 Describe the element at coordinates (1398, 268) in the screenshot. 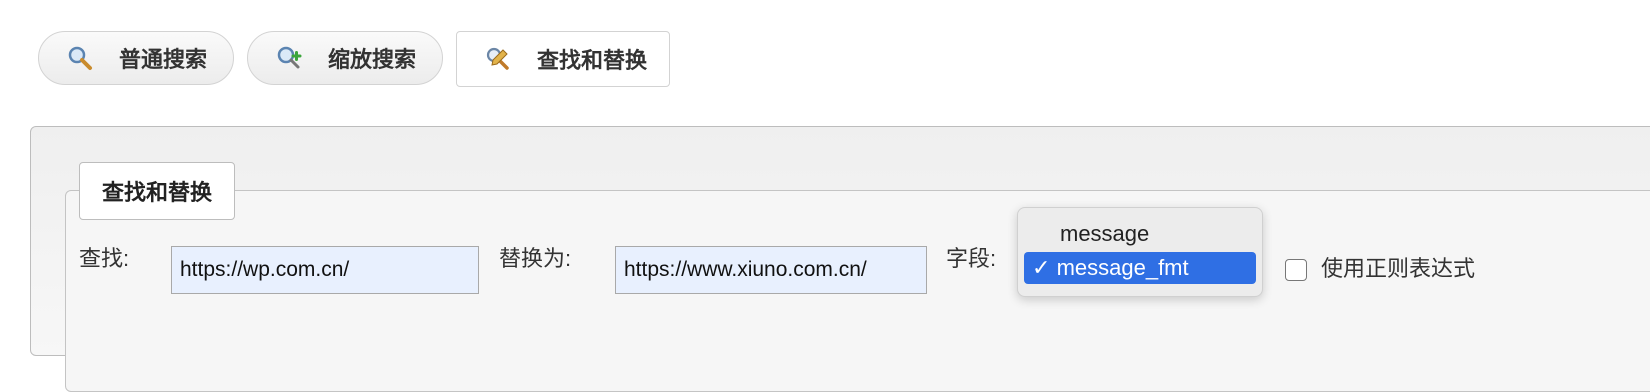

I see `regex-label: 使用正则表达式` at that location.